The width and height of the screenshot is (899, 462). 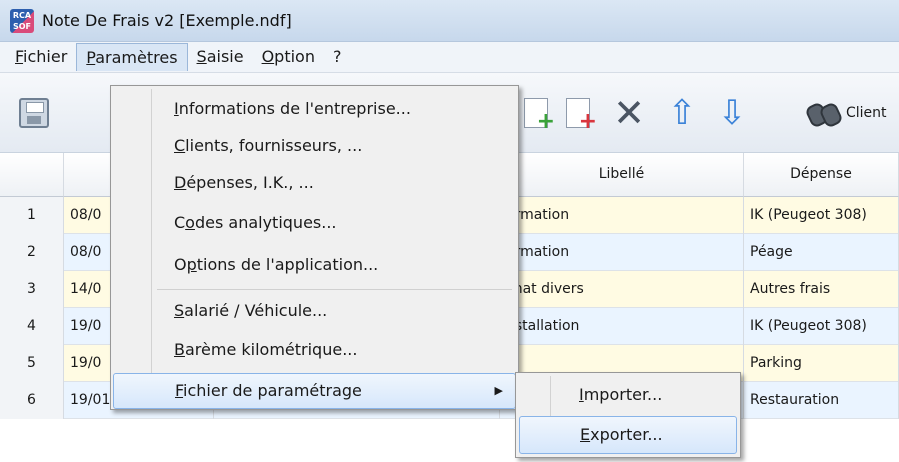 What do you see at coordinates (821, 289) in the screenshot?
I see `cell-depense: Autres frais` at bounding box center [821, 289].